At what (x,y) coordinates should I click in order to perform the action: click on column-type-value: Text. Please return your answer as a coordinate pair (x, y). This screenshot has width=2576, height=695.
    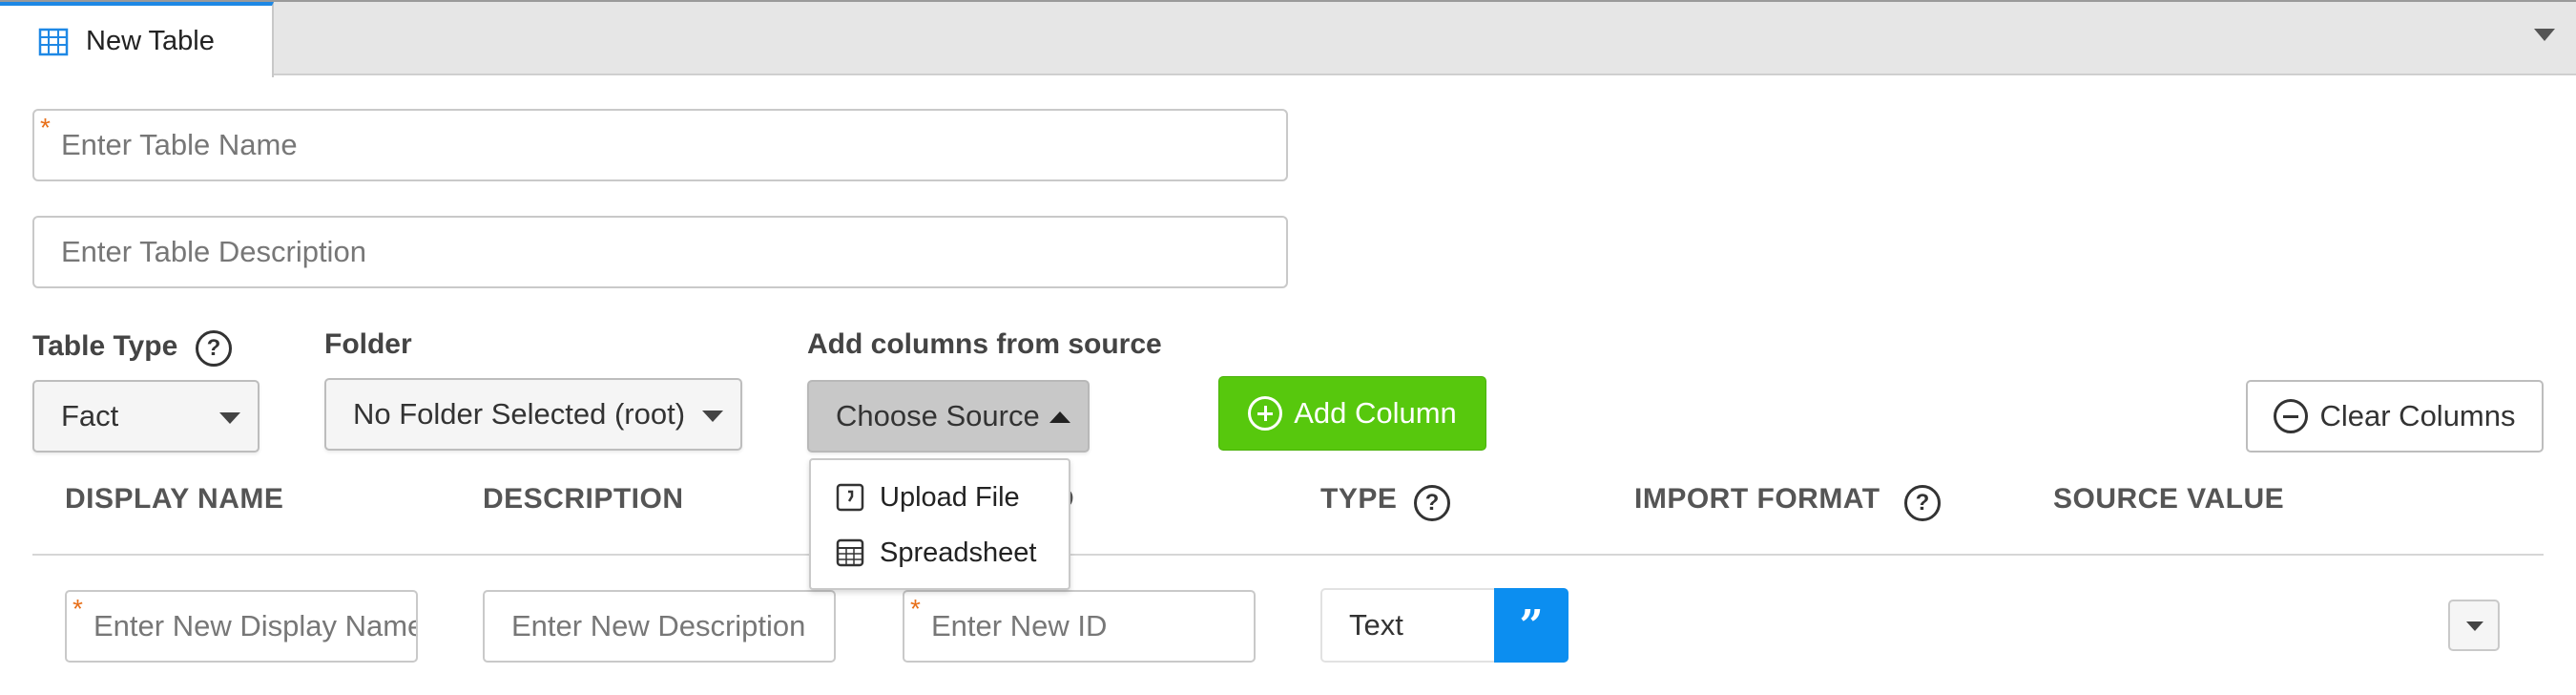
    Looking at the image, I should click on (1376, 625).